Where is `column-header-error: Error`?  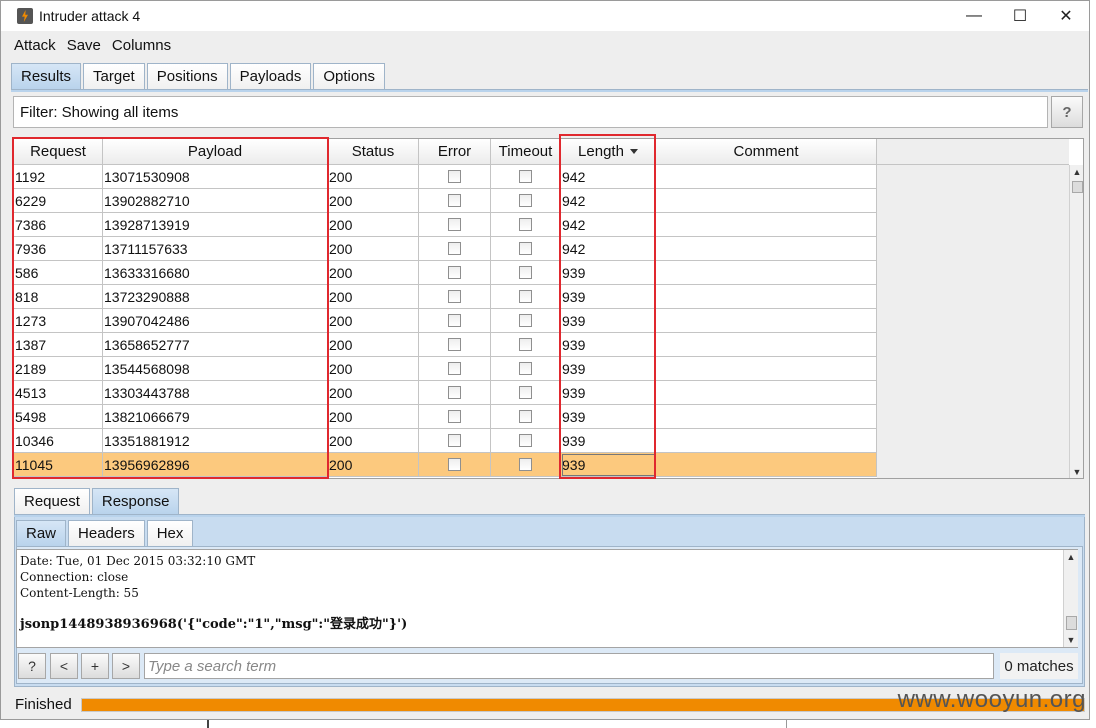
column-header-error: Error is located at coordinates (455, 152).